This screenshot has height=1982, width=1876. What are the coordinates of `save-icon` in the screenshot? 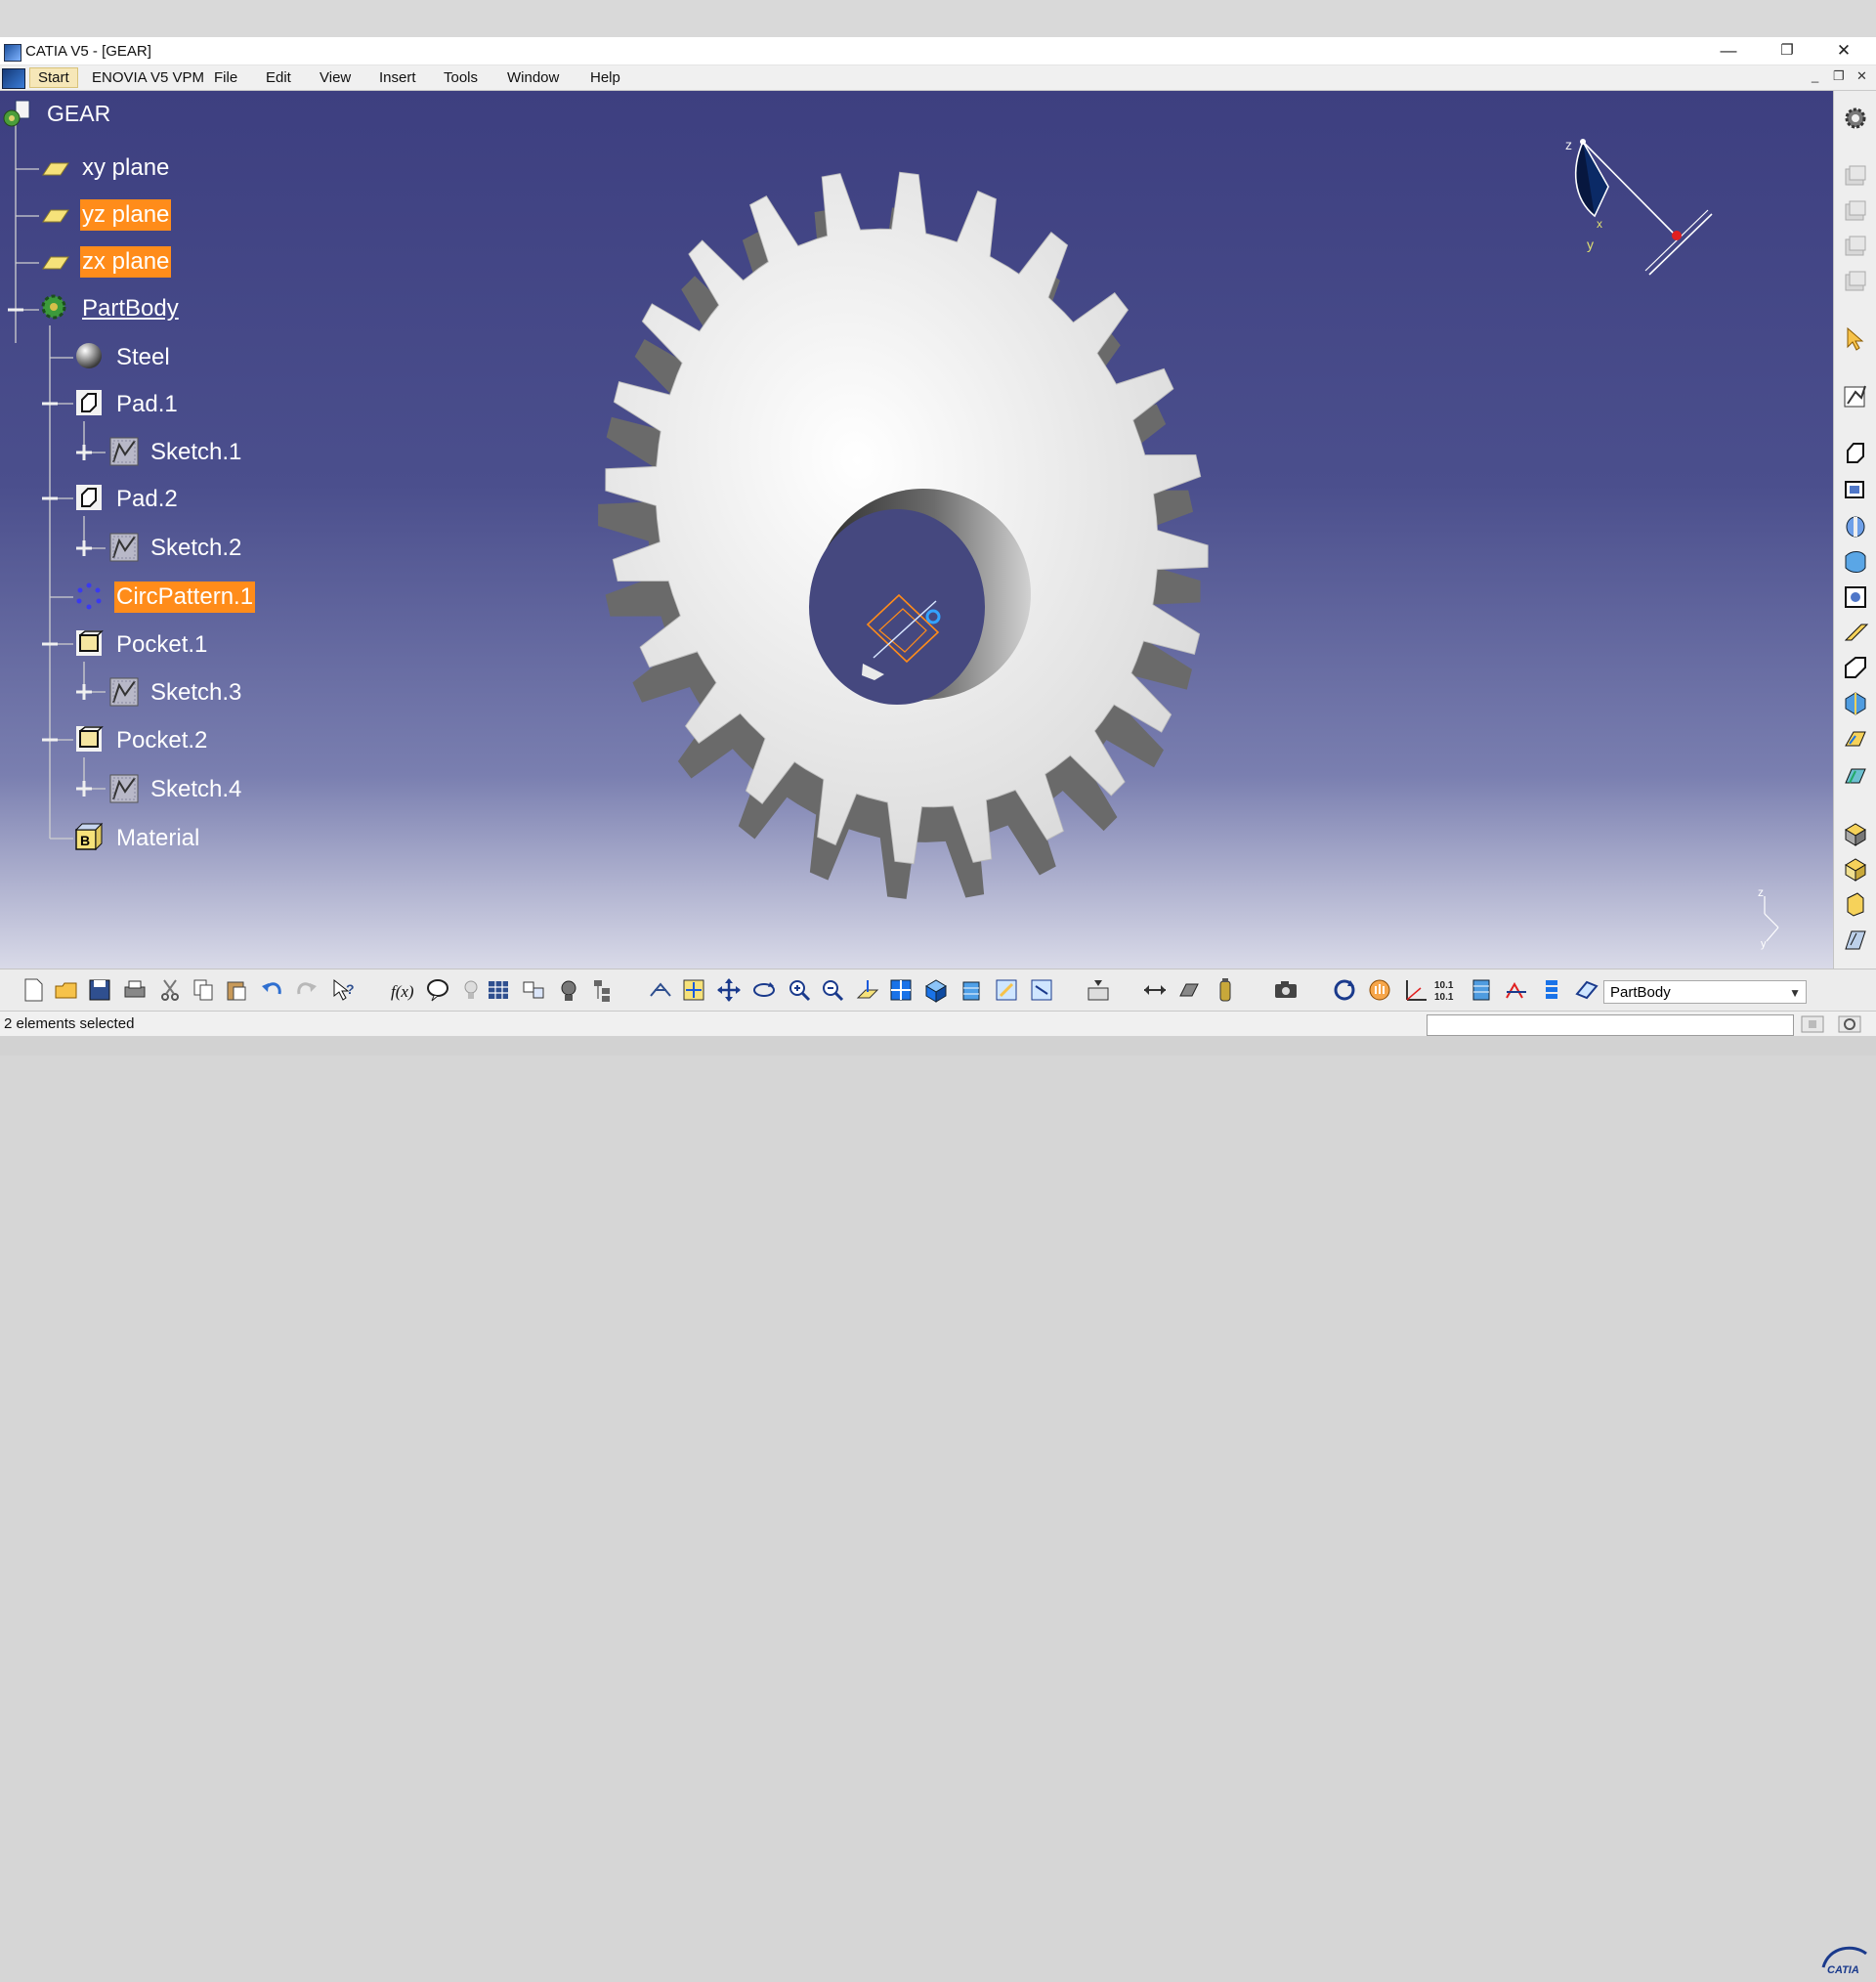 It's located at (99, 990).